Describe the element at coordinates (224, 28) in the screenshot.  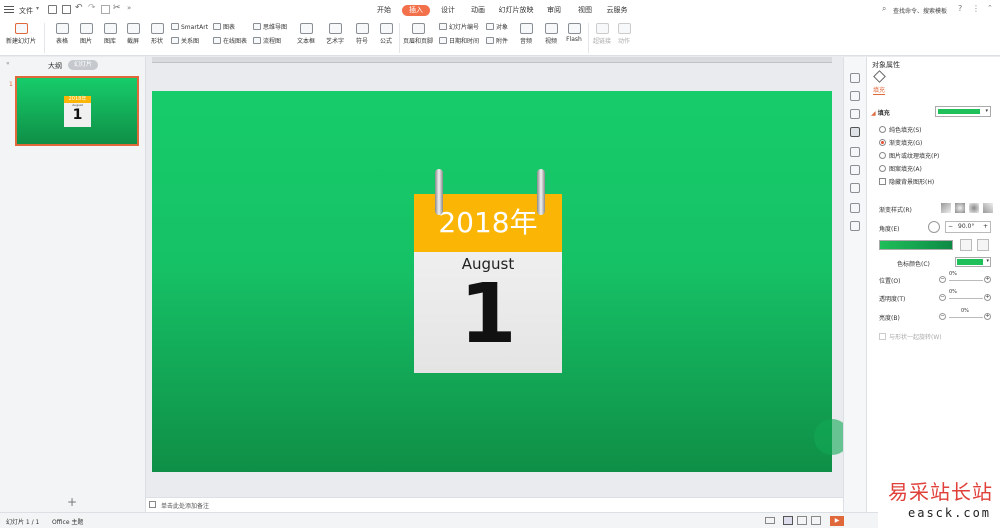
I see `chart-button: 图表` at that location.